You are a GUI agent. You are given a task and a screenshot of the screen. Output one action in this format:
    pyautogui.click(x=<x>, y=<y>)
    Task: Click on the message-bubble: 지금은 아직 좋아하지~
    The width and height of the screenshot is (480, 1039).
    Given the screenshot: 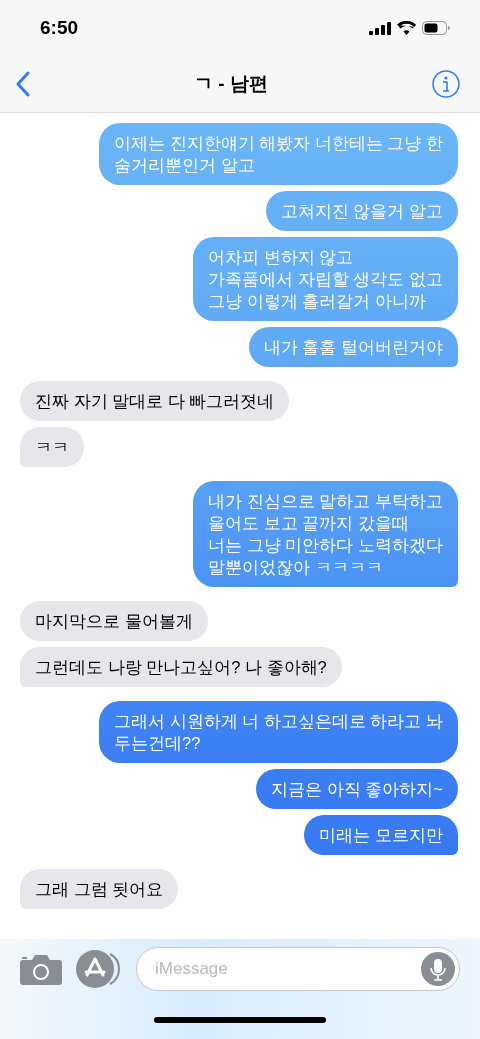 What is the action you would take?
    pyautogui.click(x=357, y=789)
    